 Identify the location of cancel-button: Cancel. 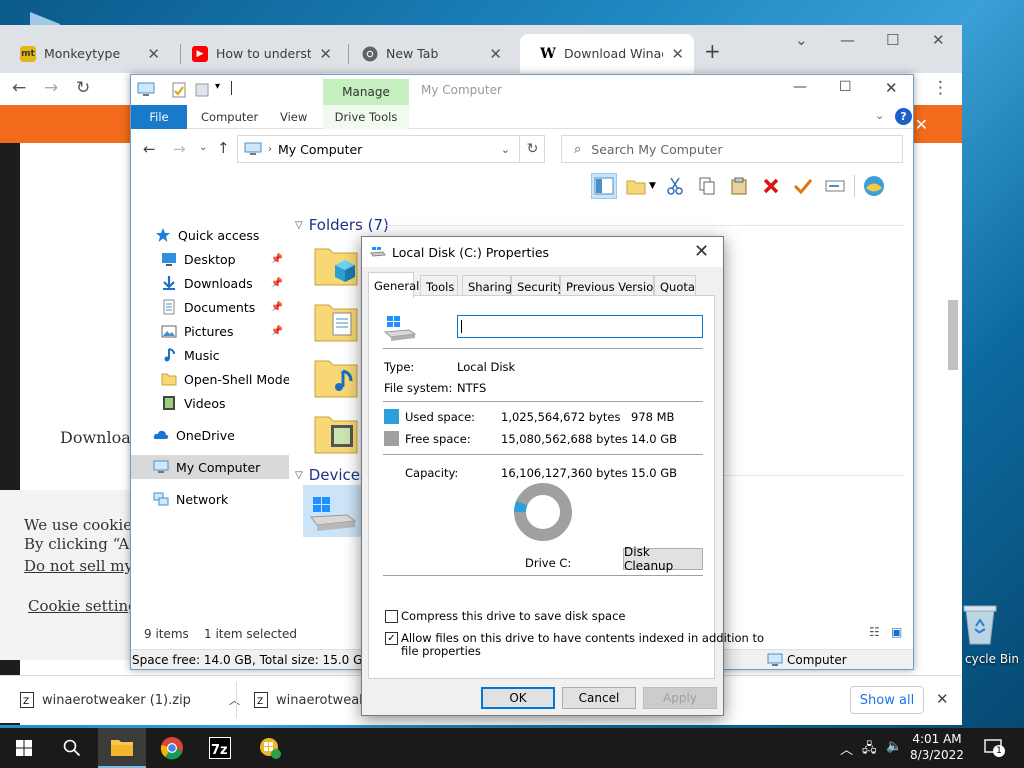
(599, 698).